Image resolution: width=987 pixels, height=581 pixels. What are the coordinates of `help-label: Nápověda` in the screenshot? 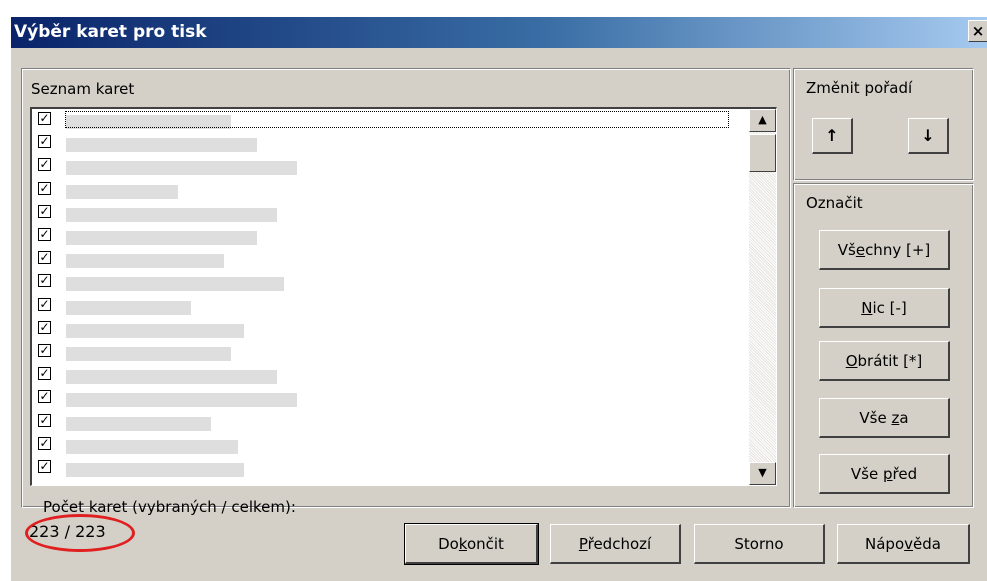 It's located at (903, 543).